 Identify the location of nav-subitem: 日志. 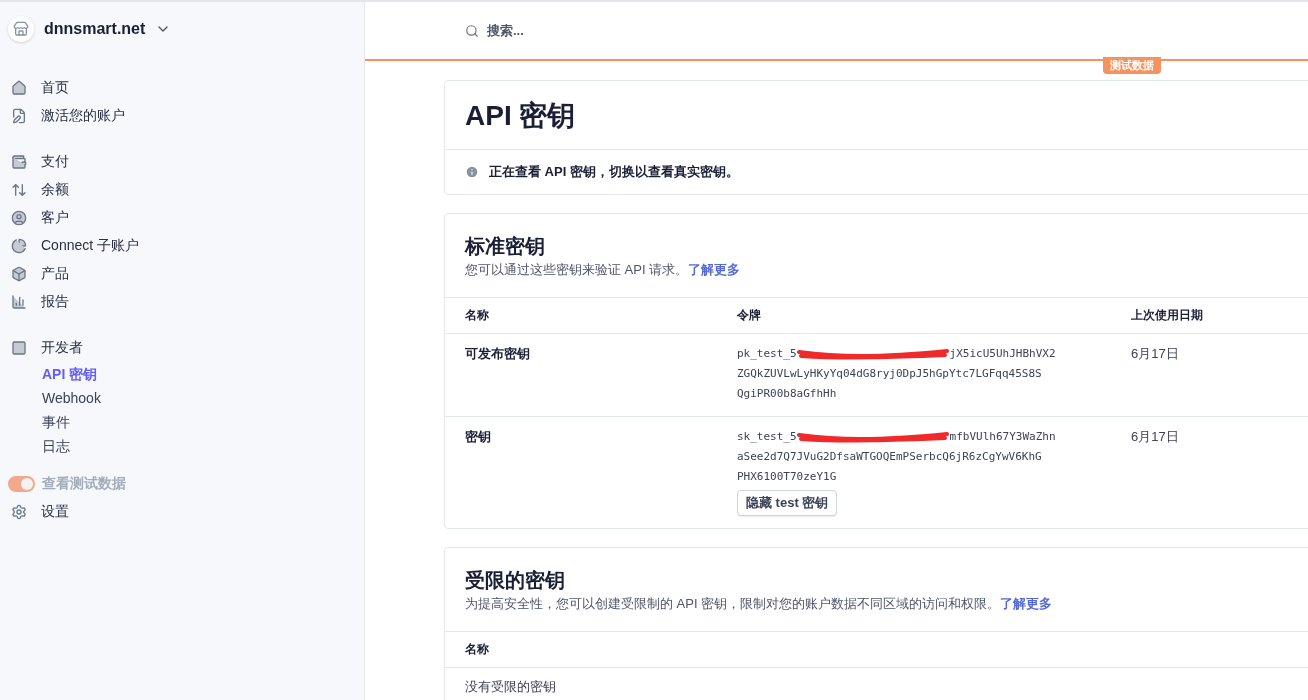
(186, 446).